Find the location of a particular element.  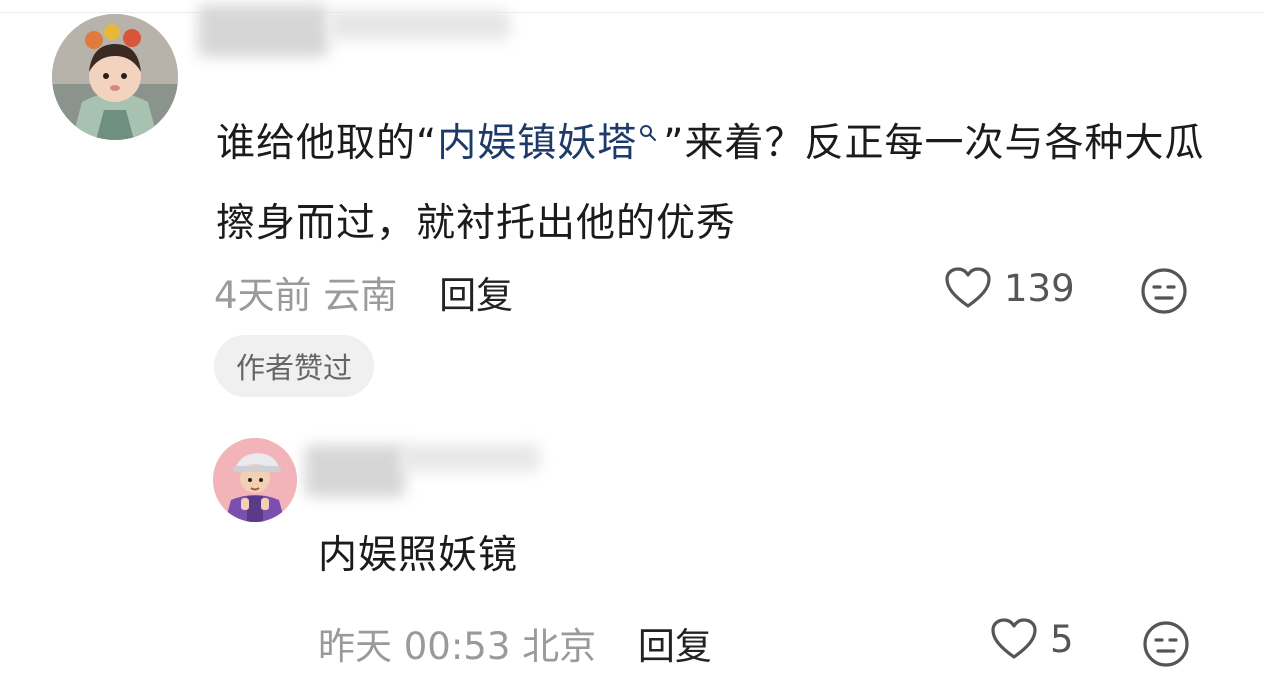

comment-text-before: 谁给他取的“ is located at coordinates (327, 143).